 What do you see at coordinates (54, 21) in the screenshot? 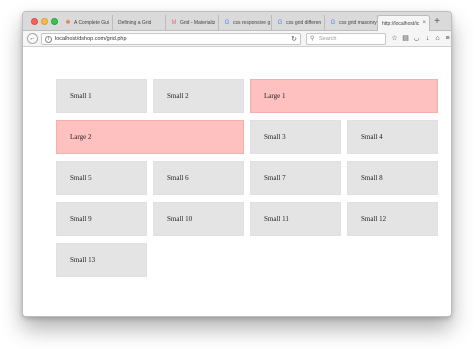
I see `maximize-window-button` at bounding box center [54, 21].